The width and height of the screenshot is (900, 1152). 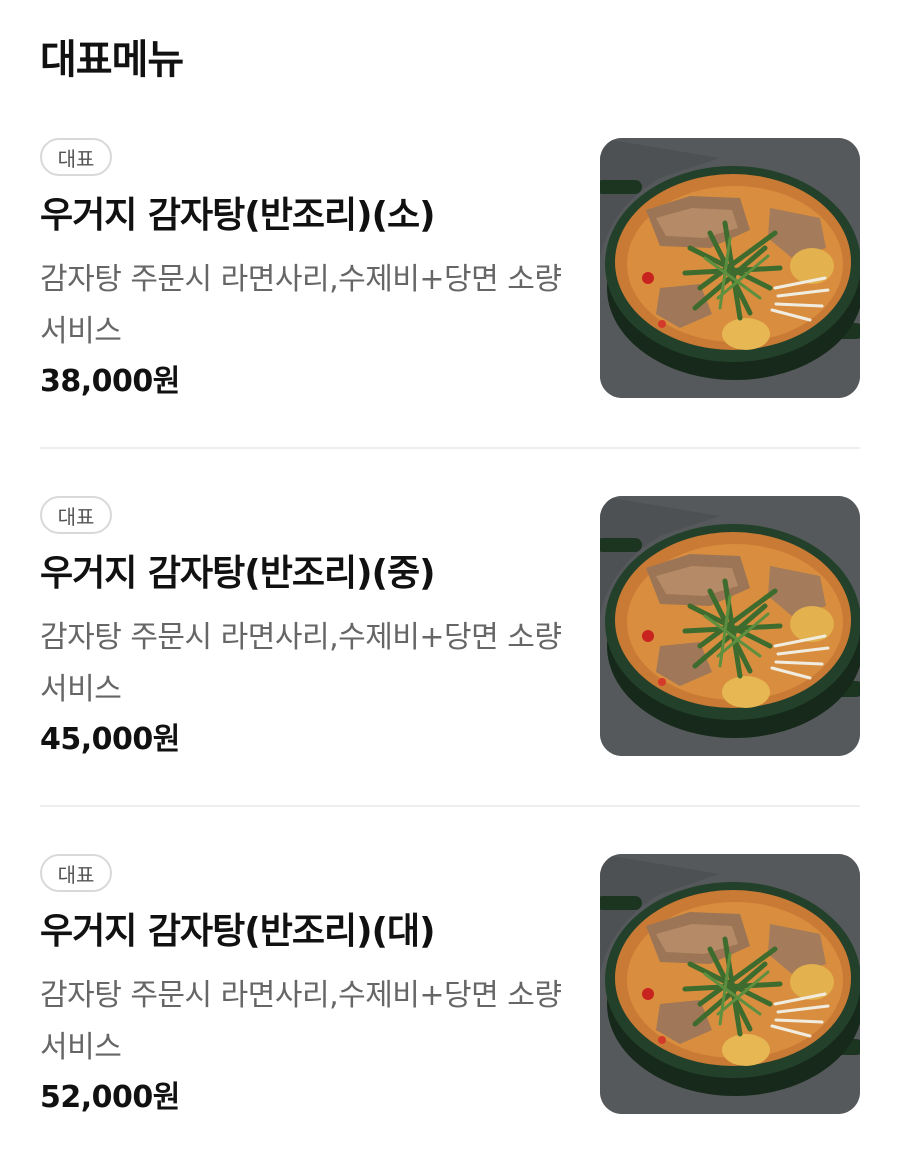 What do you see at coordinates (238, 215) in the screenshot?
I see `menu-item-name: 우거지 감자탕(반조리)(소)` at bounding box center [238, 215].